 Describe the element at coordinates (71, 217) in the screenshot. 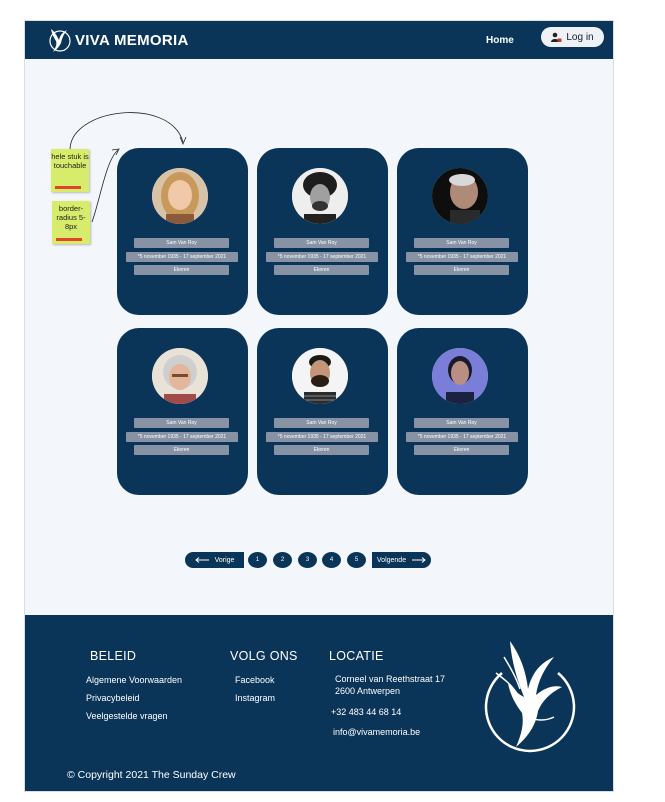

I see `annotation-note-radius-text: border-radius 5-8px` at that location.